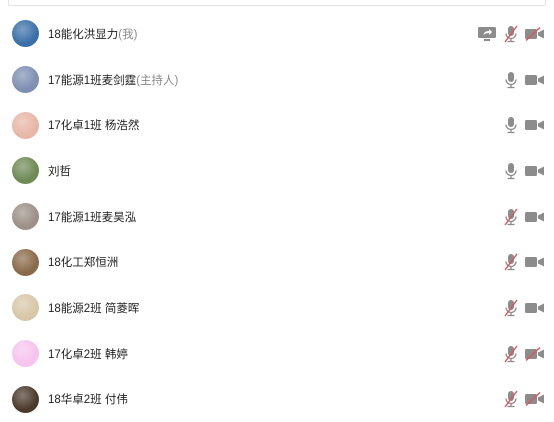 The height and width of the screenshot is (422, 554). What do you see at coordinates (277, 125) in the screenshot?
I see `participant-row: 17化卓1班 杨浩然` at bounding box center [277, 125].